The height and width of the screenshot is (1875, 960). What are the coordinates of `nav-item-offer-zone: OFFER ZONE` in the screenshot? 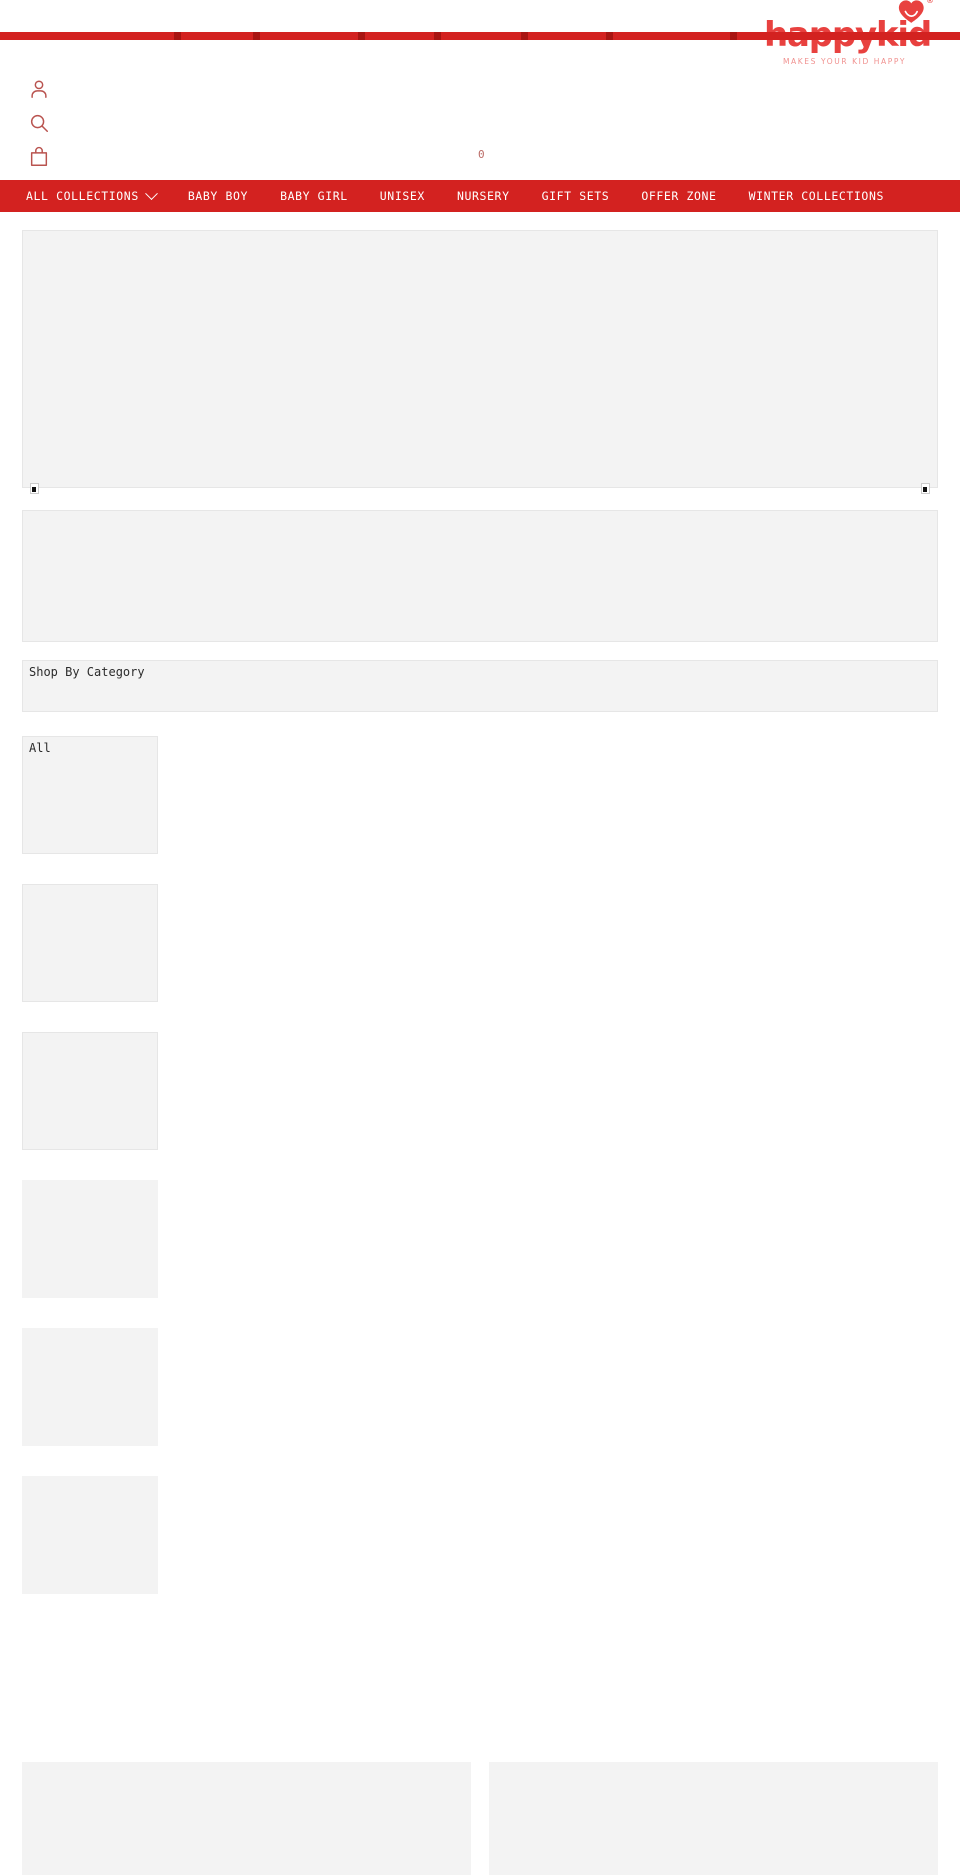 It's located at (678, 196).